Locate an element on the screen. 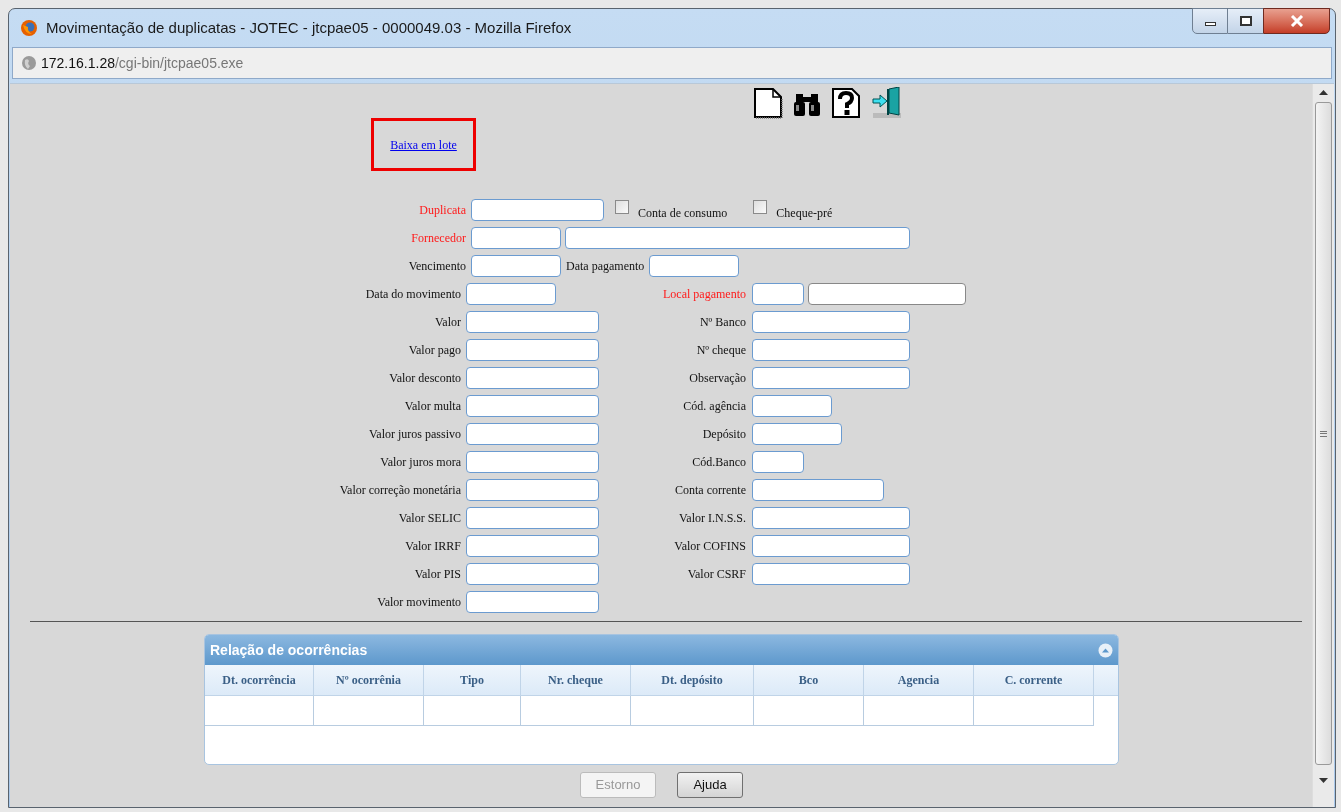 The height and width of the screenshot is (812, 1341). checkbox-label: Conta de consumo is located at coordinates (683, 213).